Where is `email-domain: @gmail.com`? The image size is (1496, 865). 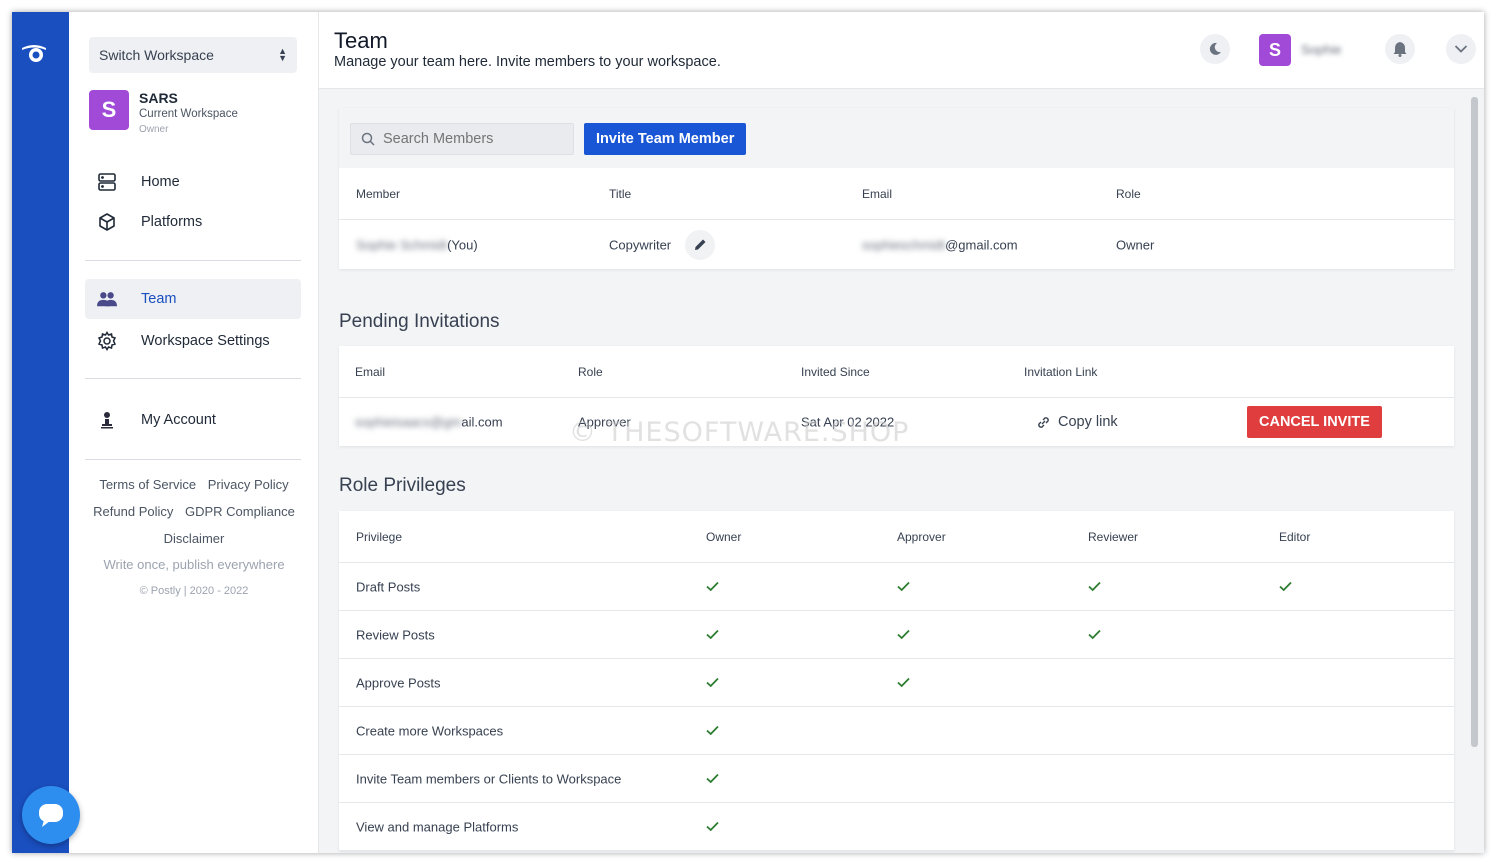 email-domain: @gmail.com is located at coordinates (981, 244).